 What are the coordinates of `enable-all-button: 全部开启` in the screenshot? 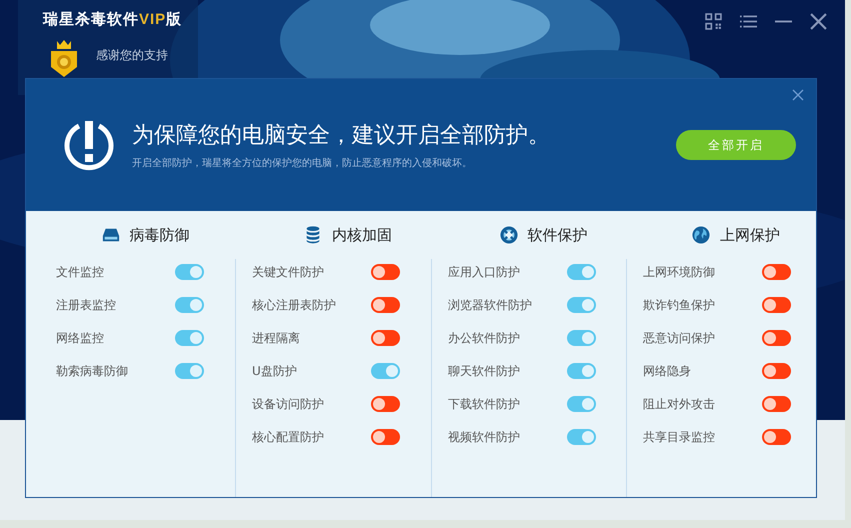 It's located at (736, 145).